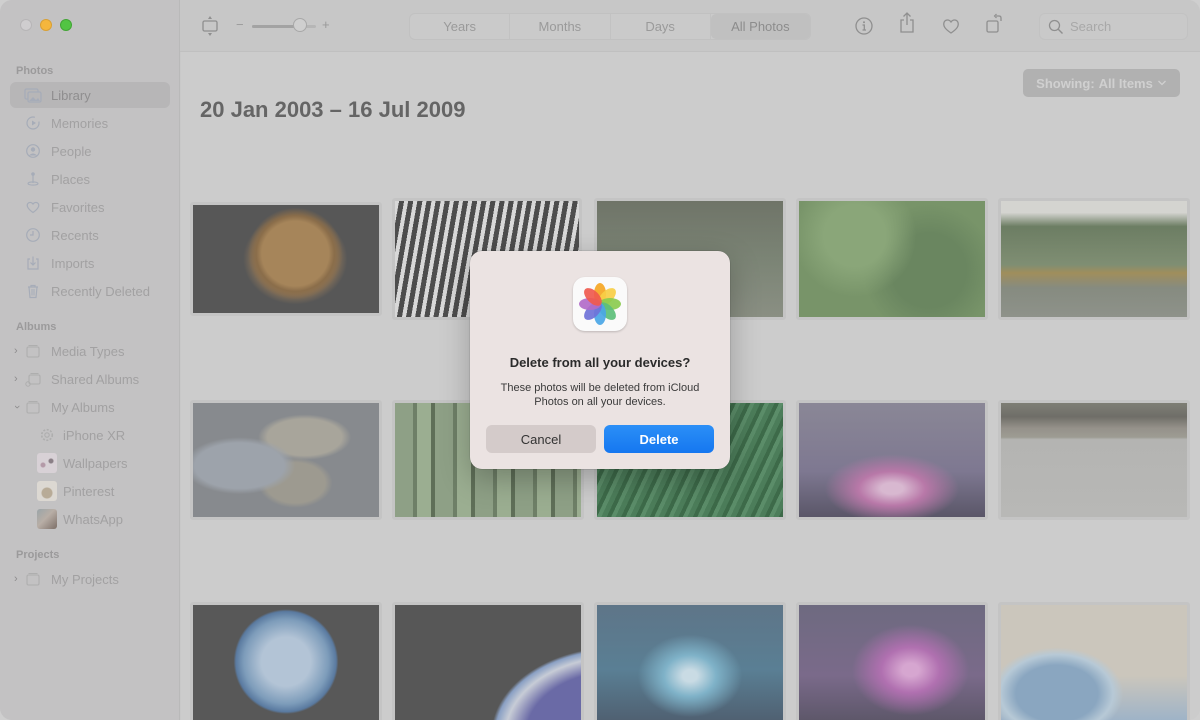 This screenshot has height=720, width=1200. I want to click on close-window-button, so click(26, 25).